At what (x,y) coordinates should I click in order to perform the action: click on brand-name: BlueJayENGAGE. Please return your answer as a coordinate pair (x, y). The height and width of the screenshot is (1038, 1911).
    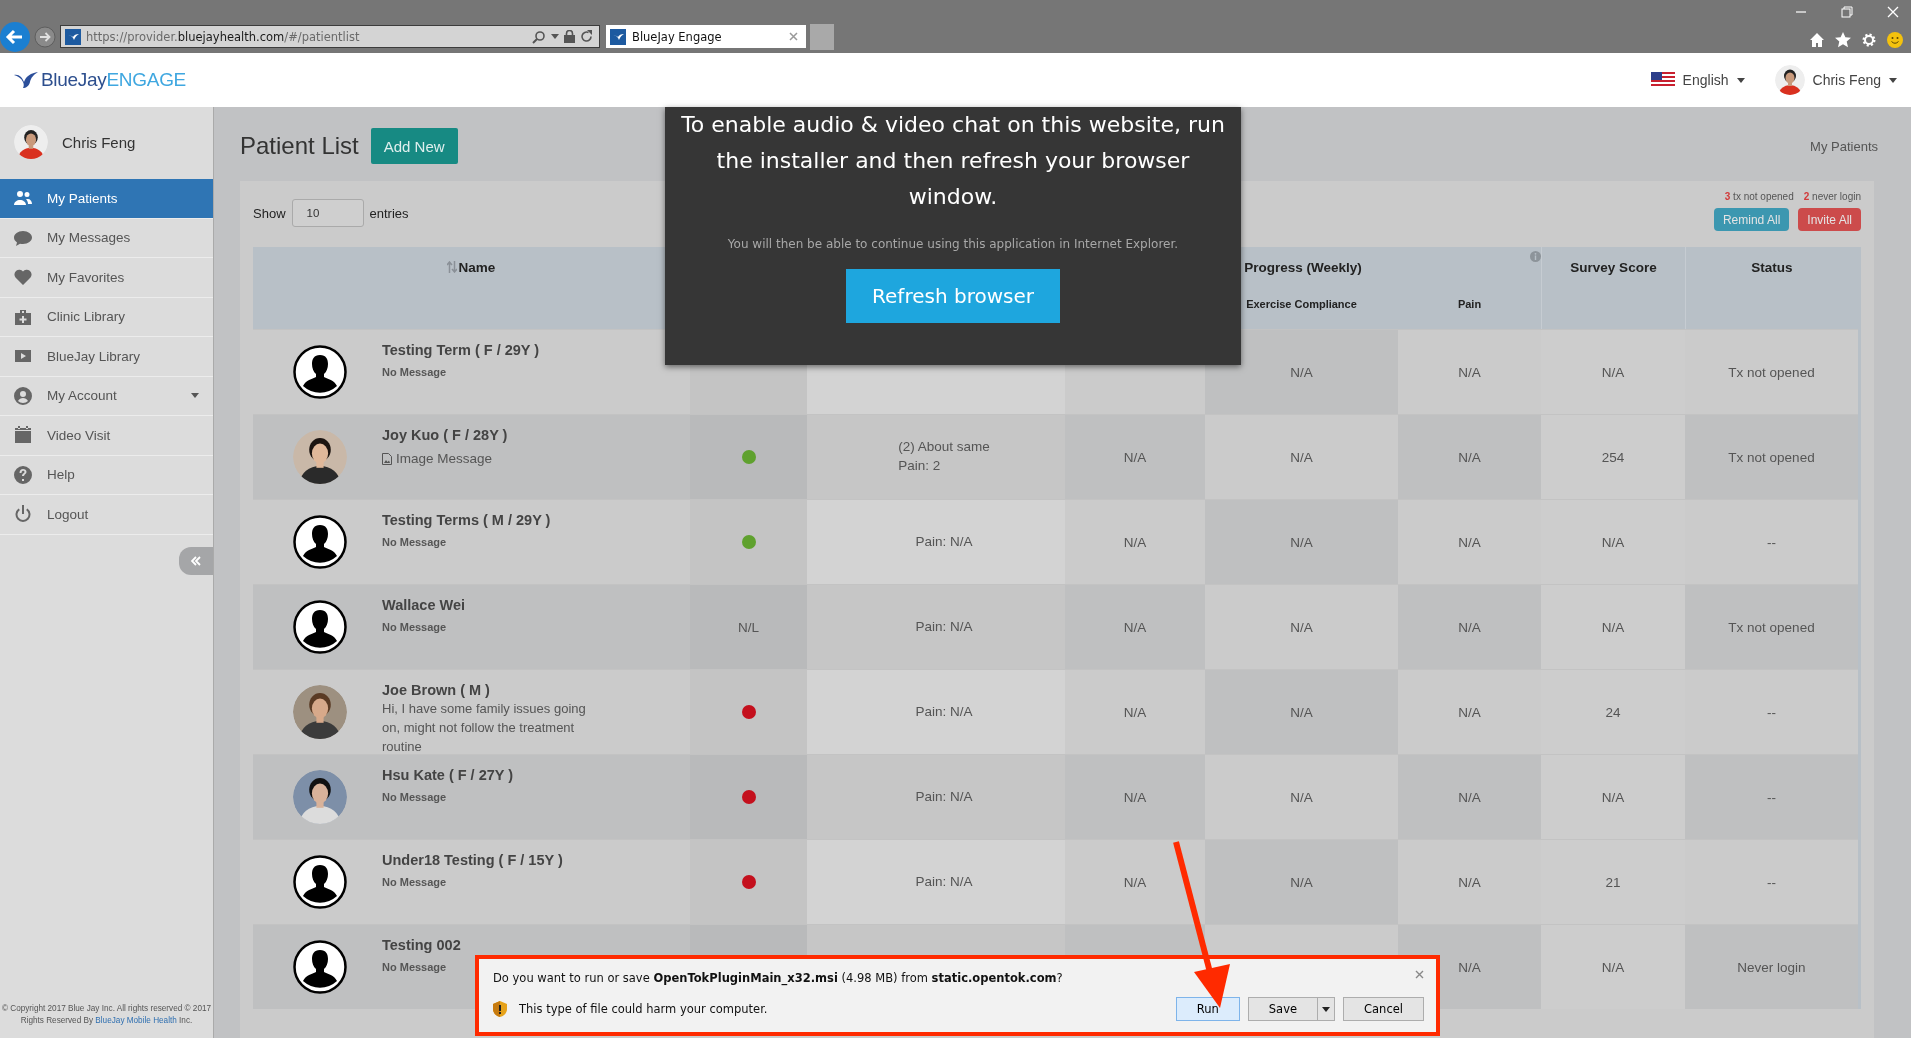
    Looking at the image, I should click on (113, 80).